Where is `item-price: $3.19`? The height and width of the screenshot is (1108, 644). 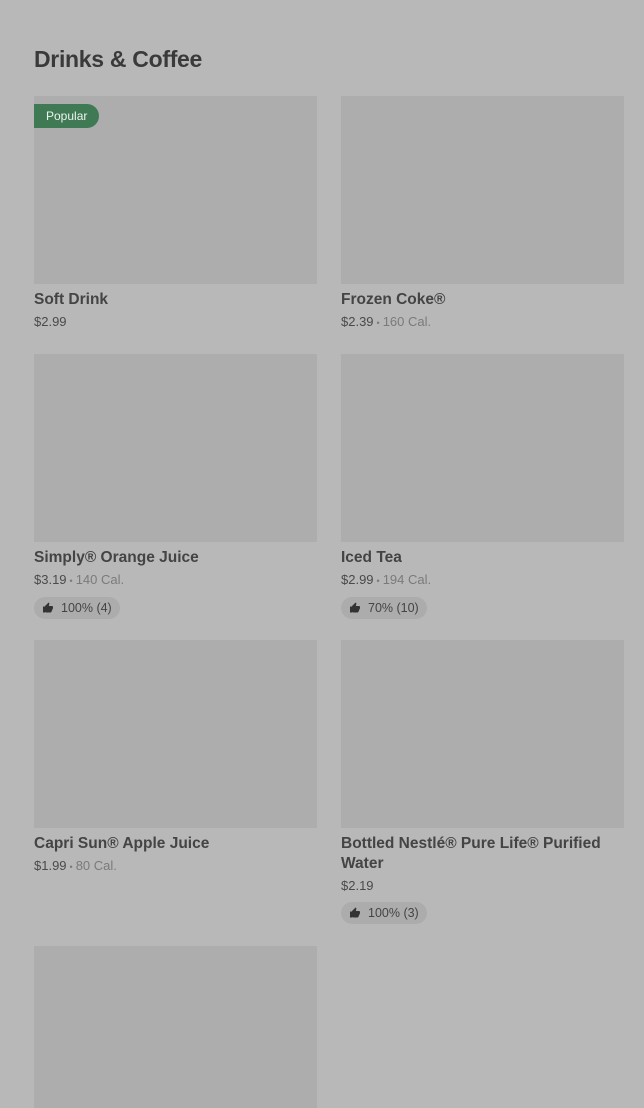
item-price: $3.19 is located at coordinates (50, 579).